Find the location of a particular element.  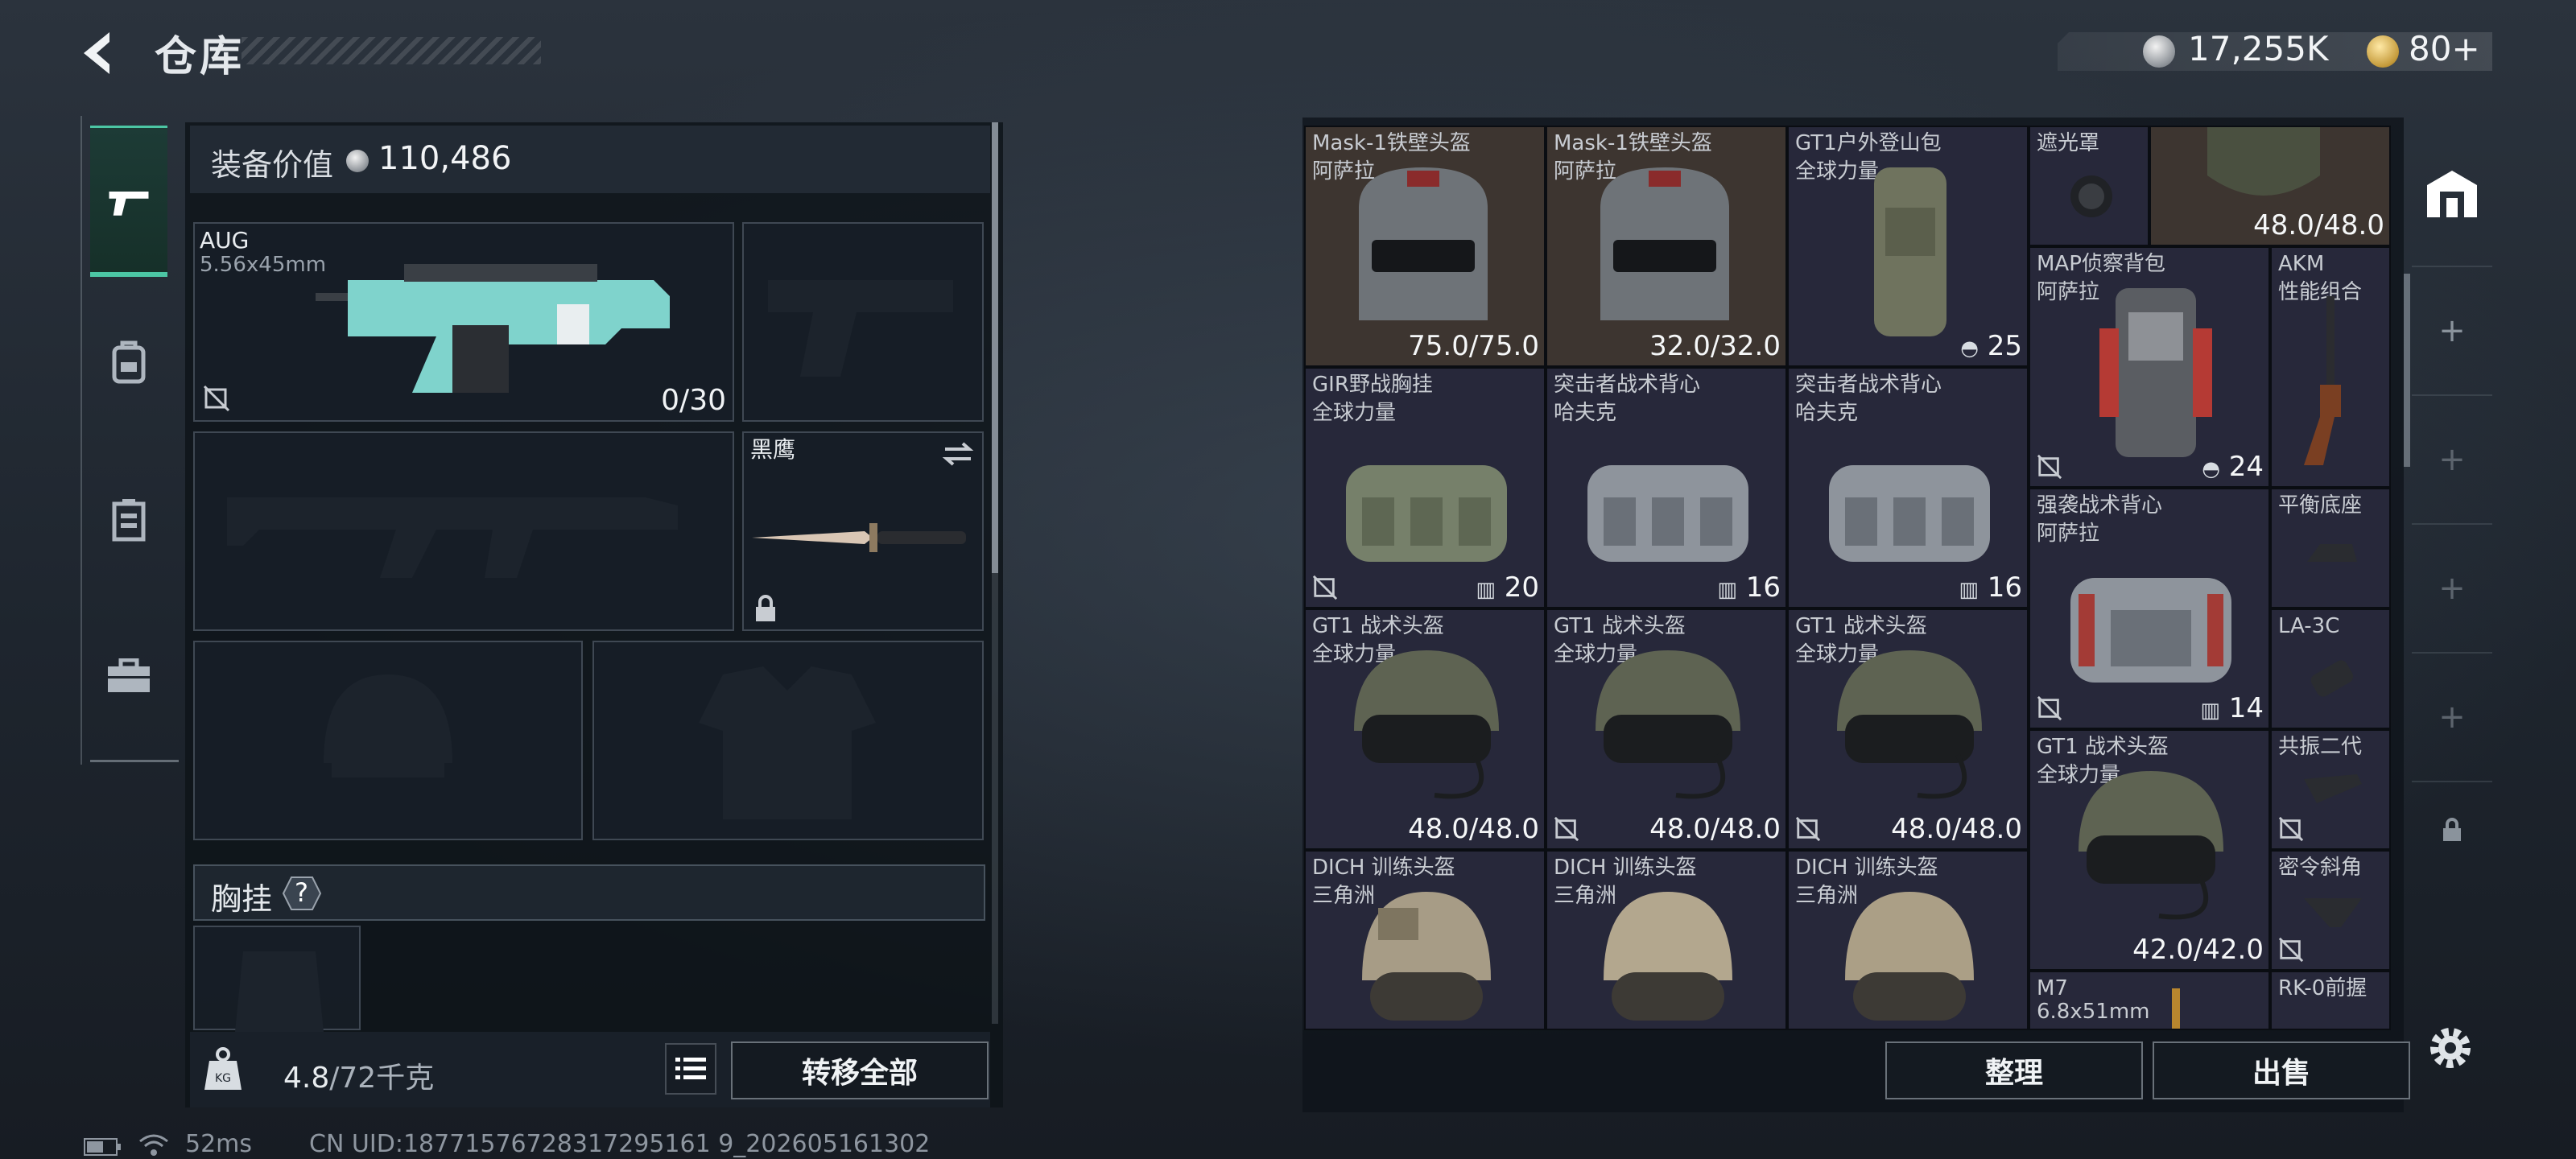

inventory-item: MAP侦察背包 阿萨拉 ◓ 24 is located at coordinates (2149, 367).